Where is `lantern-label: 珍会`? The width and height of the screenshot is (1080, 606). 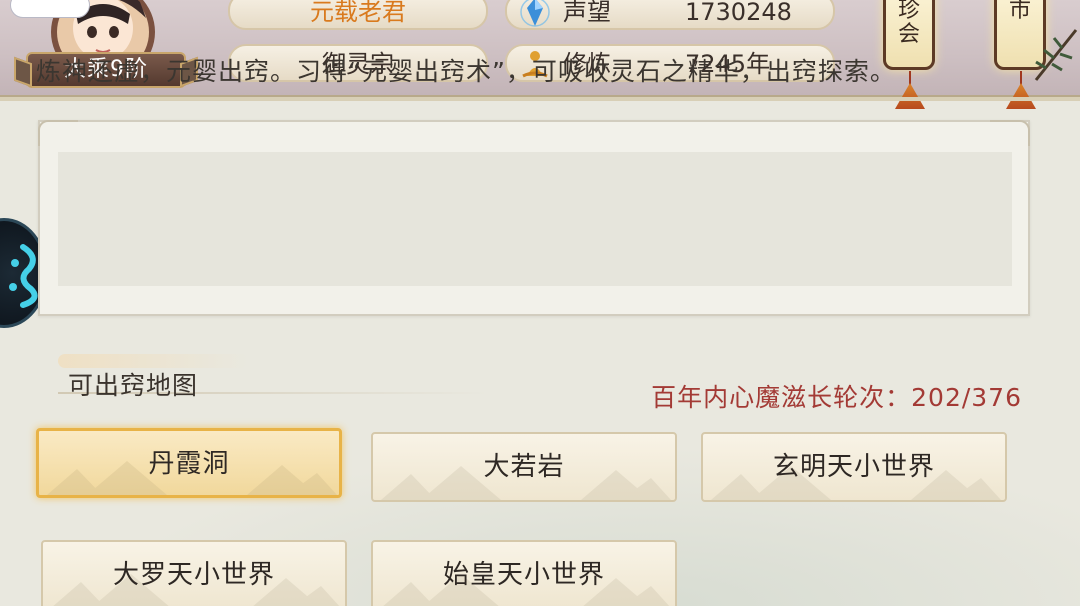 lantern-label: 珍会 is located at coordinates (908, 23).